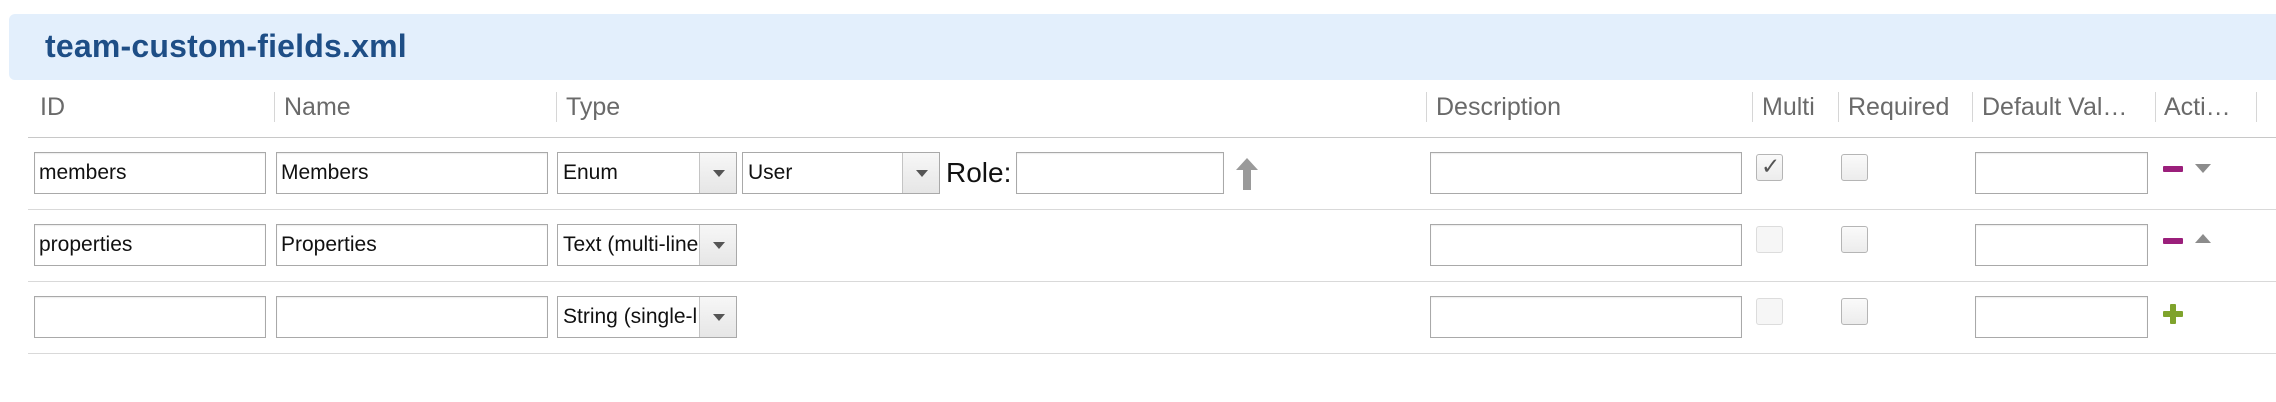  Describe the element at coordinates (155, 107) in the screenshot. I see `column-header-id: ID` at that location.